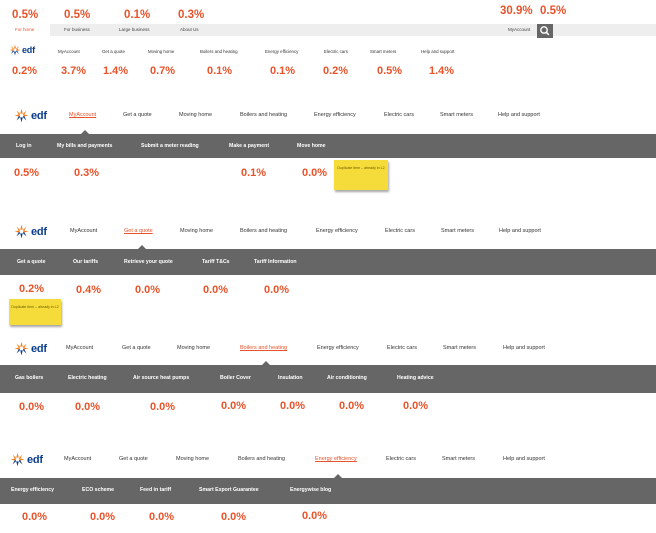 This screenshot has width=656, height=533. I want to click on subnav-heating-advice: Heating advice, so click(415, 378).